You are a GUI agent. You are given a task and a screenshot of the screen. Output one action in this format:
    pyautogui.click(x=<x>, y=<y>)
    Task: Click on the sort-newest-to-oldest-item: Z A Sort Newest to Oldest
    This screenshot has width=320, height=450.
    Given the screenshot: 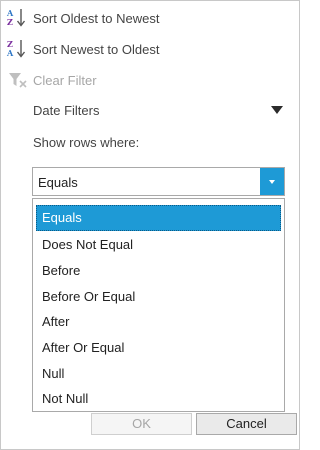 What is the action you would take?
    pyautogui.click(x=150, y=49)
    